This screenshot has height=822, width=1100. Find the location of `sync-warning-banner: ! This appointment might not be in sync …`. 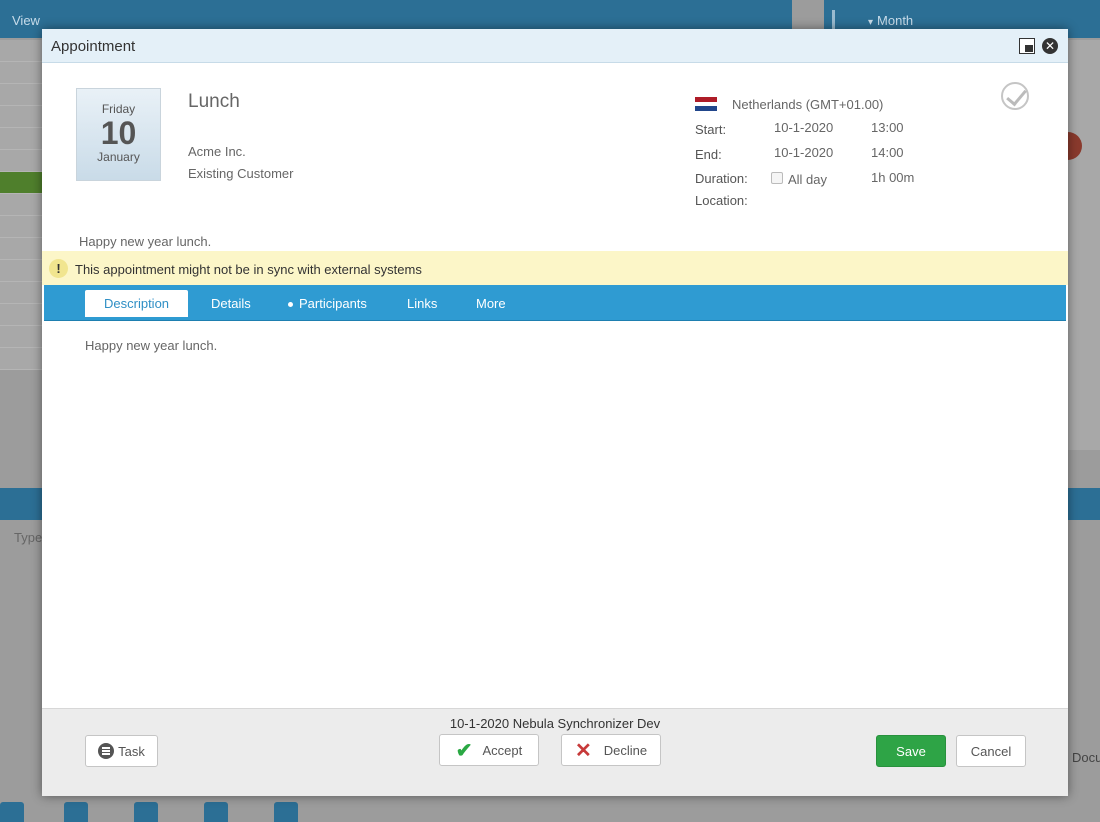

sync-warning-banner: ! This appointment might not be in sync … is located at coordinates (555, 268).